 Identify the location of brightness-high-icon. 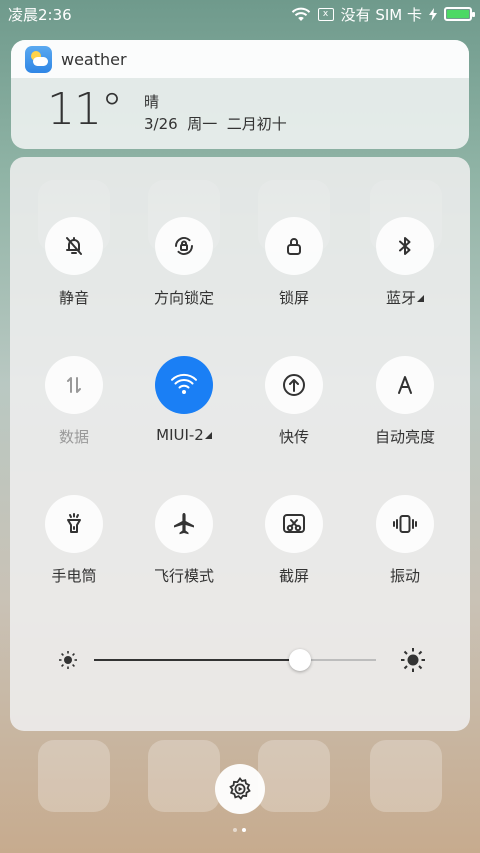
(413, 660).